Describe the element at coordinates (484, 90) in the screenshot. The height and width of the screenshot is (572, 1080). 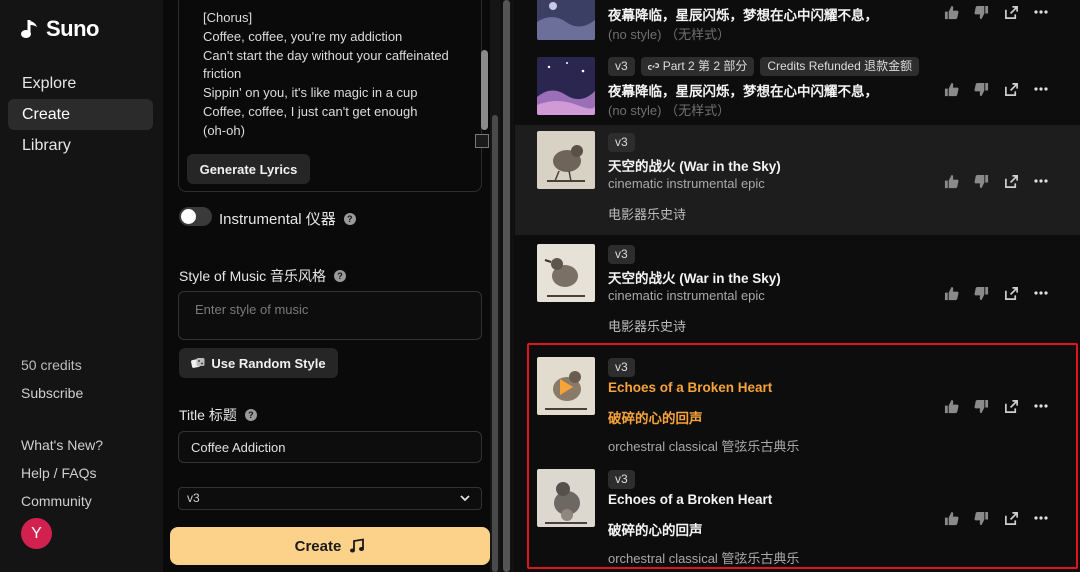
I see `lyrics-scroll-thumb` at that location.